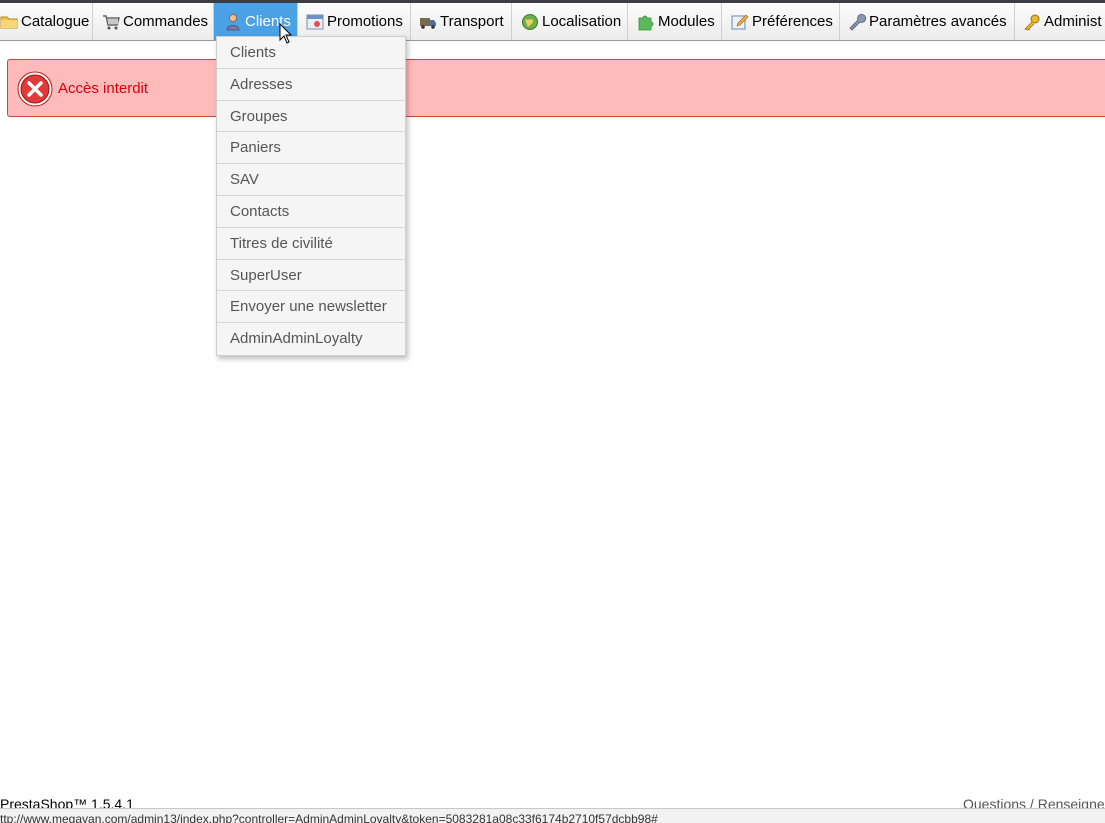 The image size is (1105, 823). Describe the element at coordinates (646, 22) in the screenshot. I see `puzzle-icon` at that location.